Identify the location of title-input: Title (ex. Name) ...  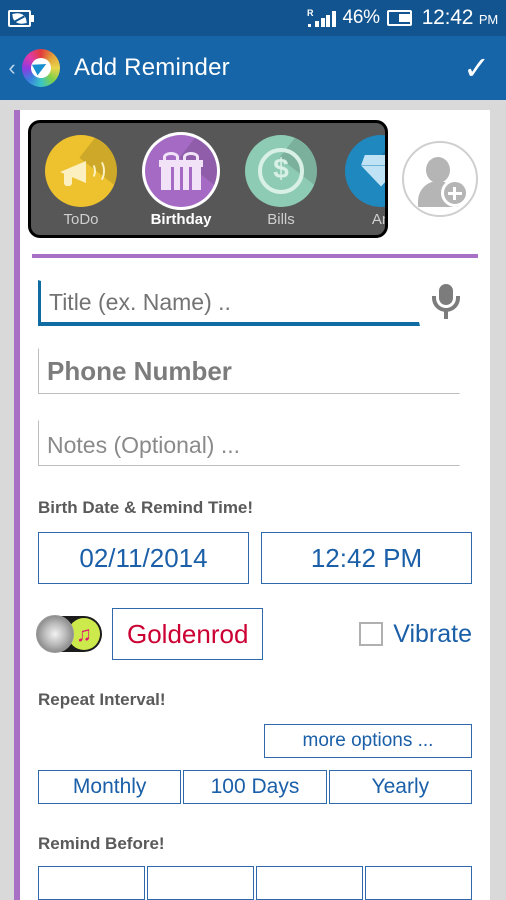
(229, 303).